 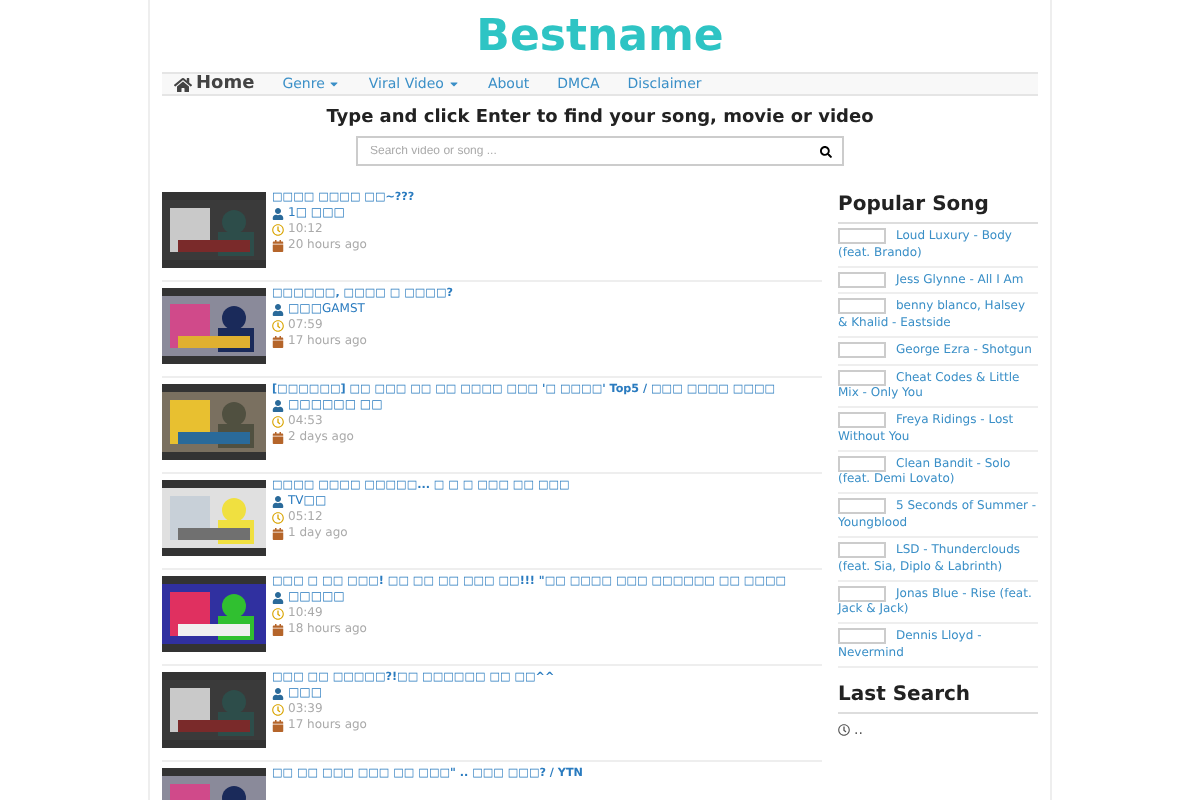 What do you see at coordinates (600, 36) in the screenshot?
I see `site-logo: Bestname` at bounding box center [600, 36].